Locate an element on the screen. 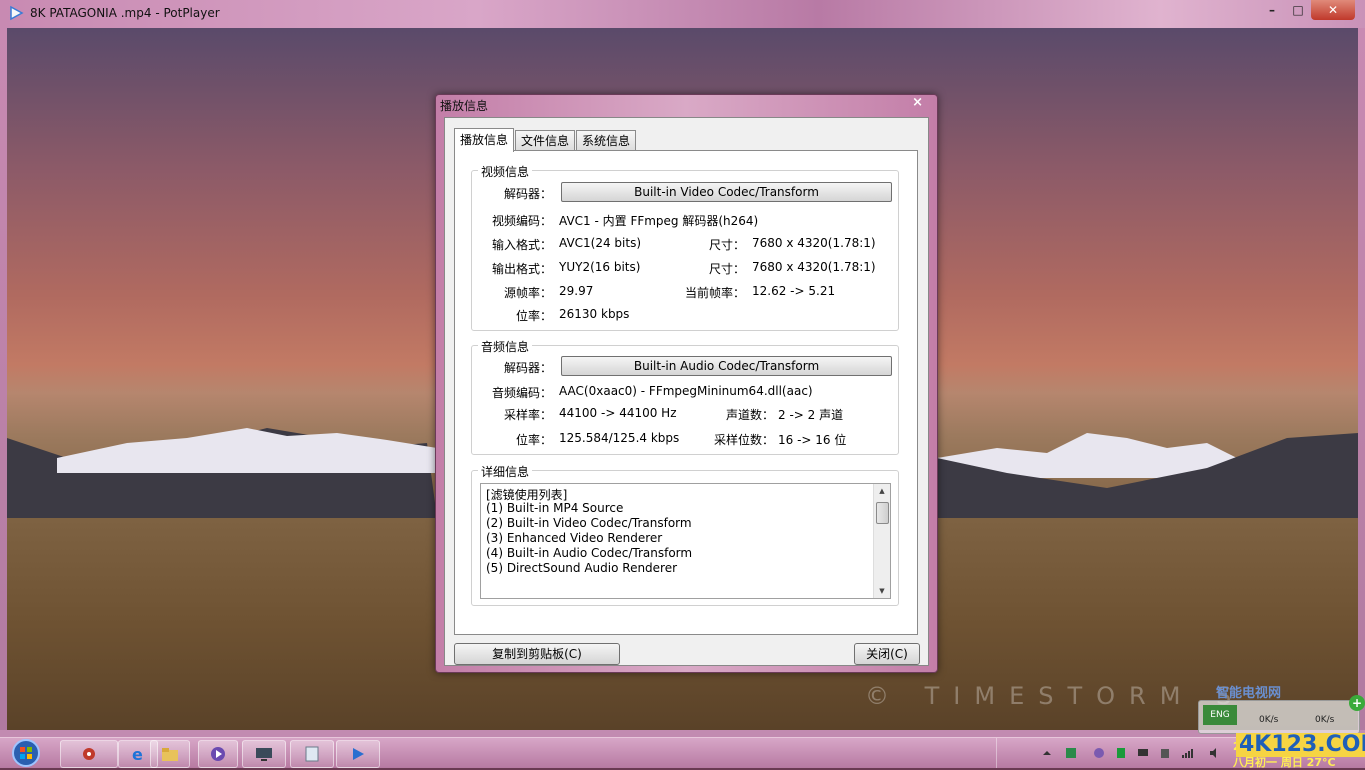 Image resolution: width=1365 pixels, height=770 pixels. input-format-label: 输入格式： is located at coordinates (521, 245).